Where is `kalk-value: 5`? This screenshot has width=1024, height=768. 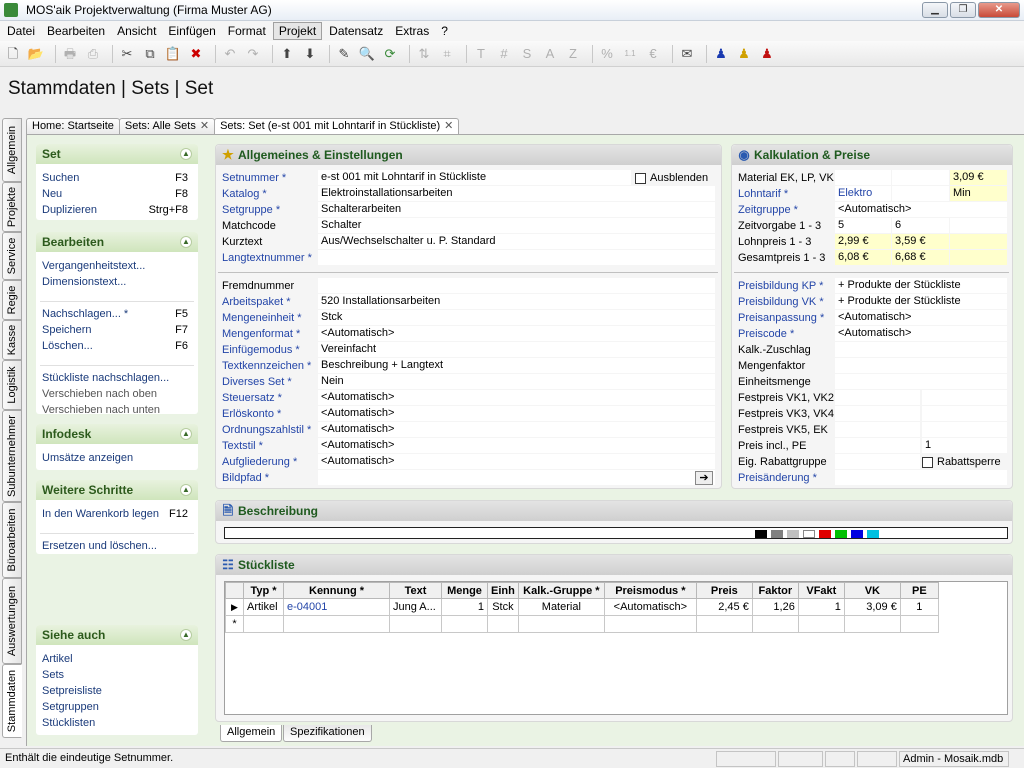 kalk-value: 5 is located at coordinates (863, 225).